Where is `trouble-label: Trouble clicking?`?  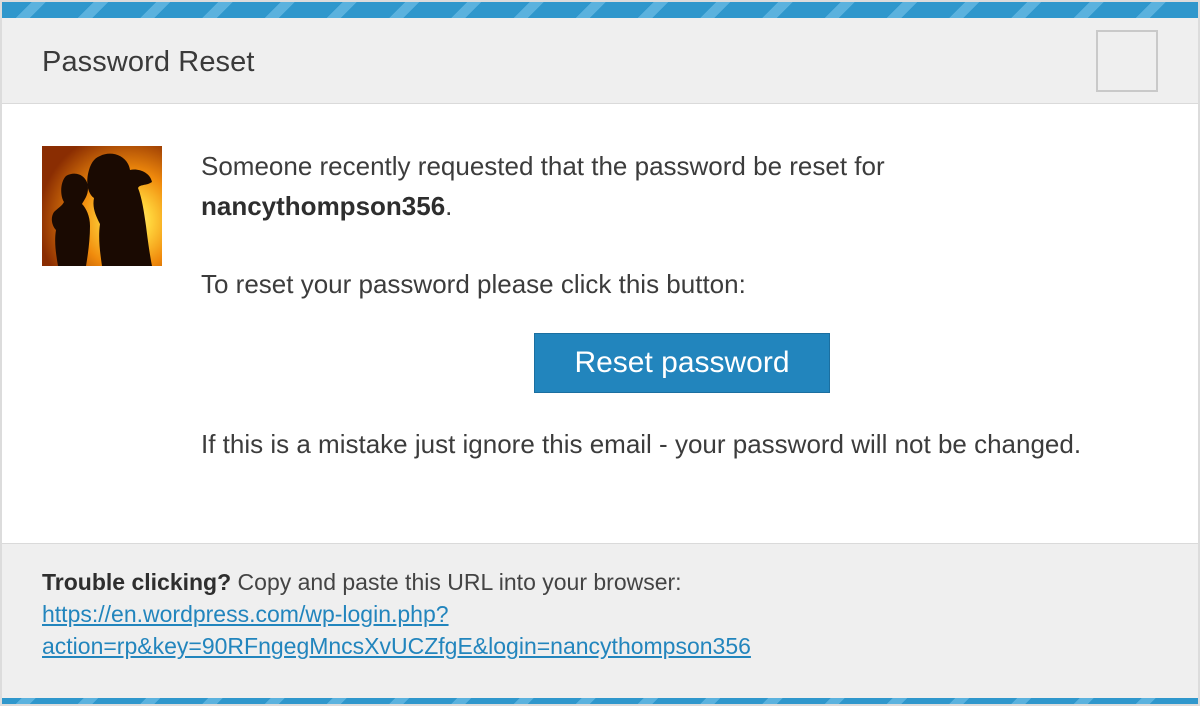
trouble-label: Trouble clicking? is located at coordinates (137, 582).